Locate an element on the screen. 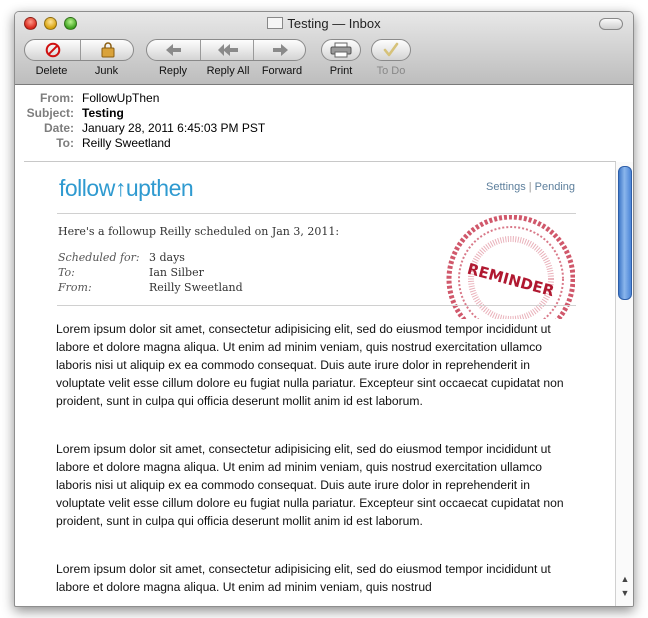 This screenshot has height=618, width=648. delete-icon is located at coordinates (52, 50).